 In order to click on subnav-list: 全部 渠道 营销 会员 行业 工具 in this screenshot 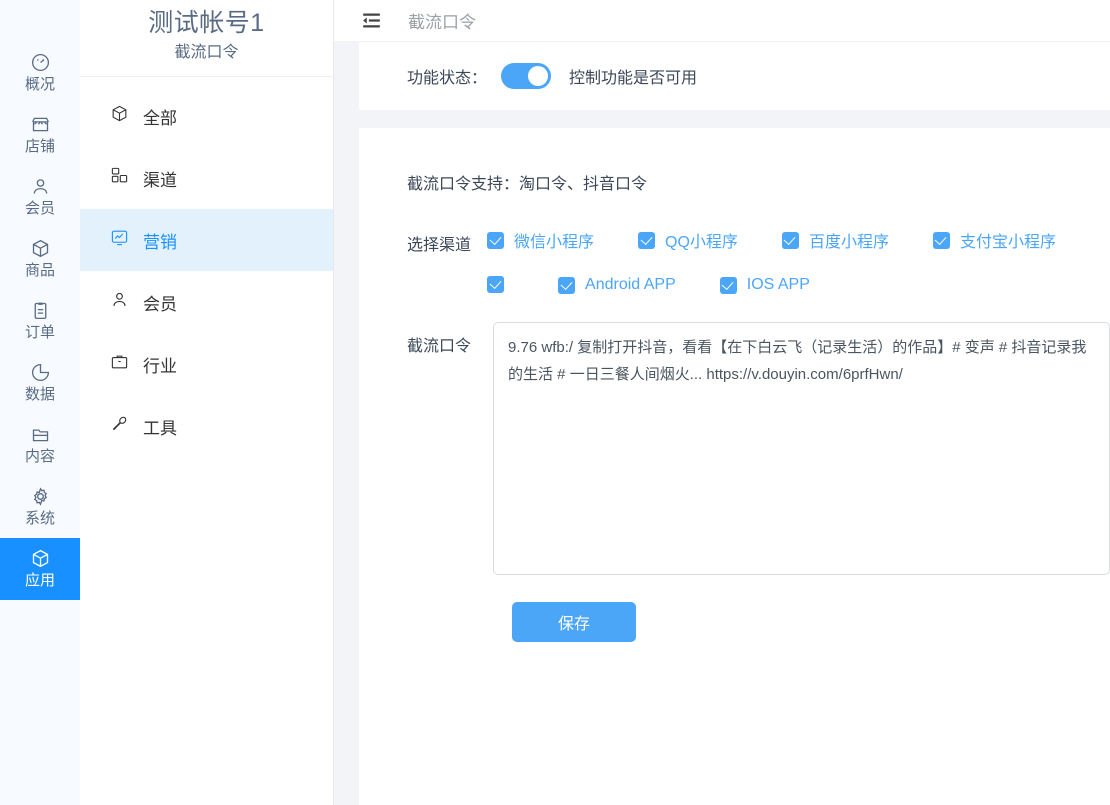, I will do `click(206, 267)`.